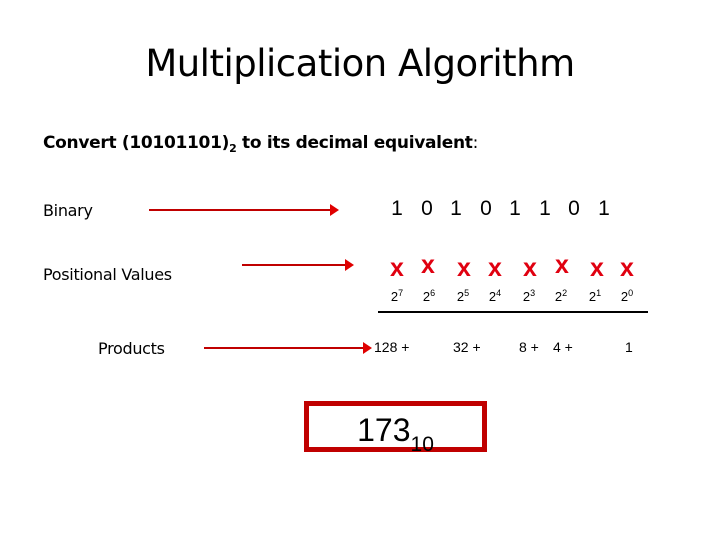  I want to click on label-binary: Binary, so click(68, 210).